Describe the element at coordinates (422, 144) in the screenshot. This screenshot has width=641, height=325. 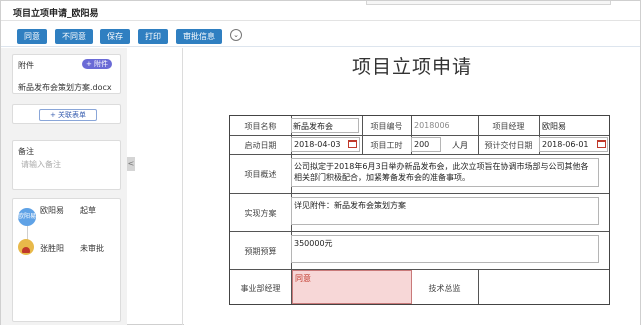
I see `workdays-value: 200` at that location.